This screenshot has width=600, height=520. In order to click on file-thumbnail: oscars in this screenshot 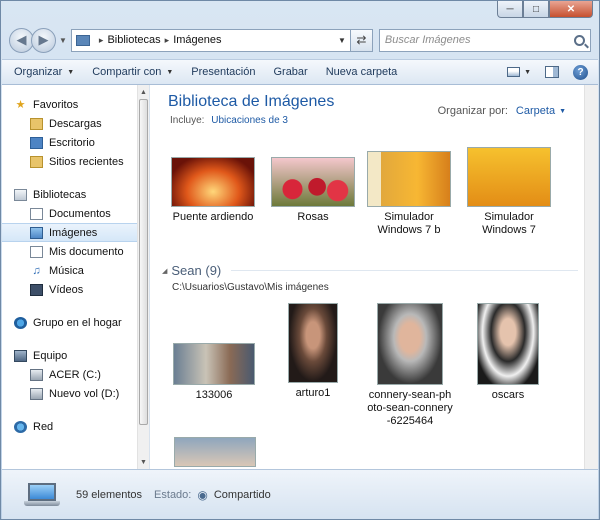, I will do `click(508, 352)`.